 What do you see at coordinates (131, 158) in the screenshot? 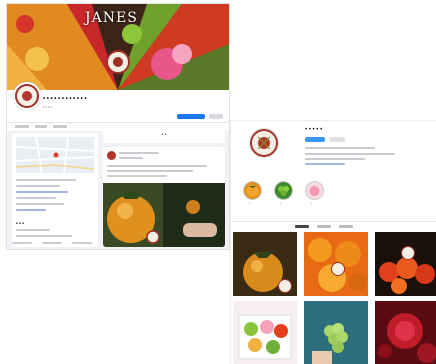
I see `post-time` at bounding box center [131, 158].